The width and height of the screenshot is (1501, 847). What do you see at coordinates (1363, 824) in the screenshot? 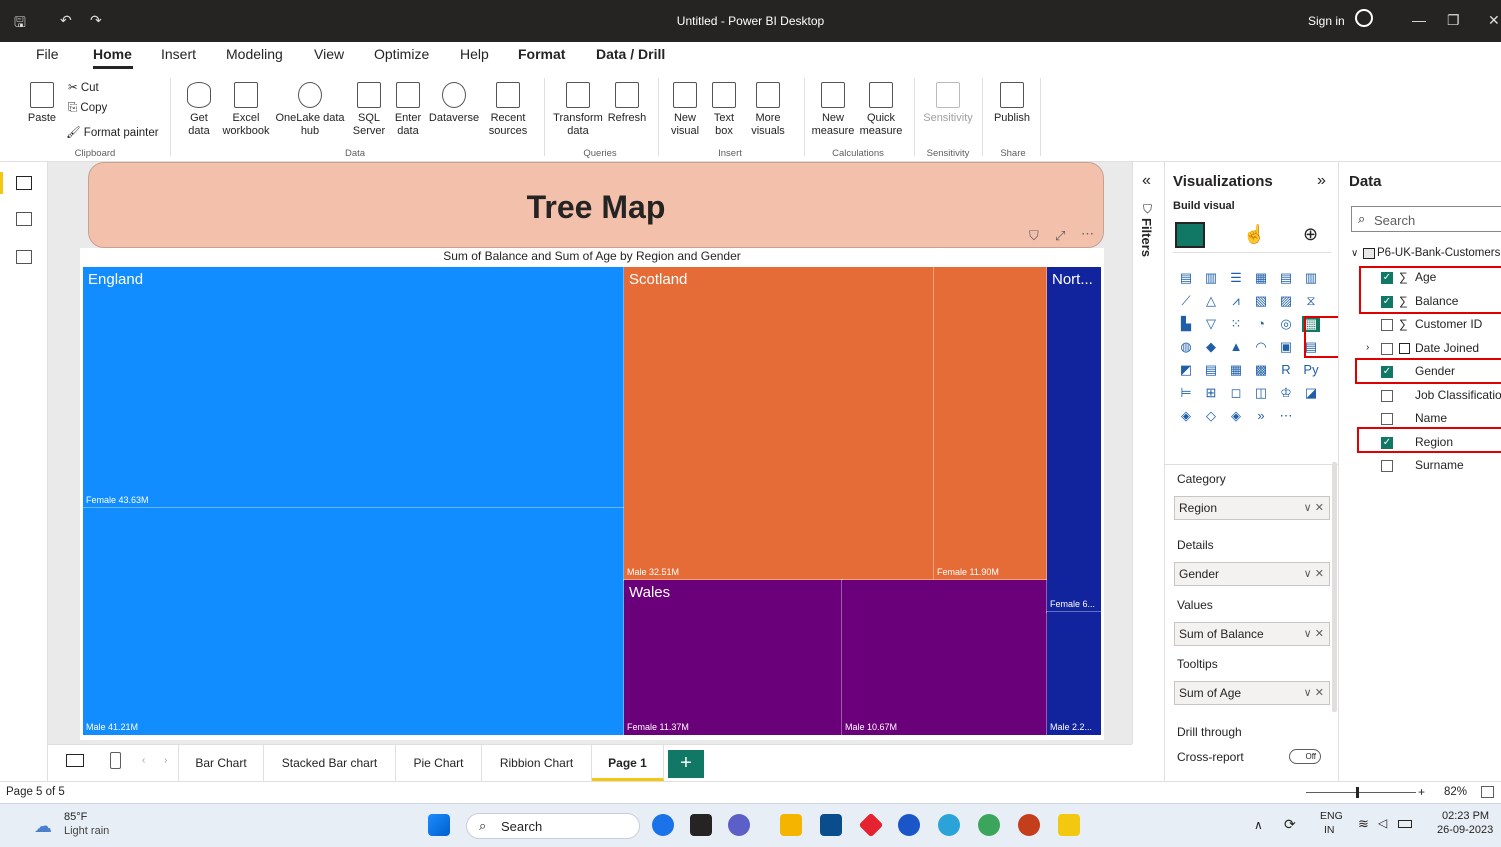
I see `wifi-icon: ≋` at bounding box center [1363, 824].